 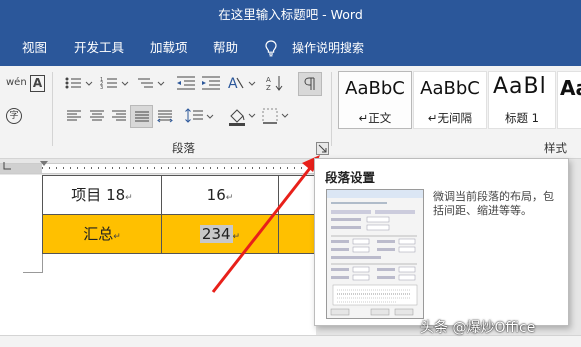 What do you see at coordinates (478, 328) in the screenshot?
I see `watermark: 头条 @爆炒Office` at bounding box center [478, 328].